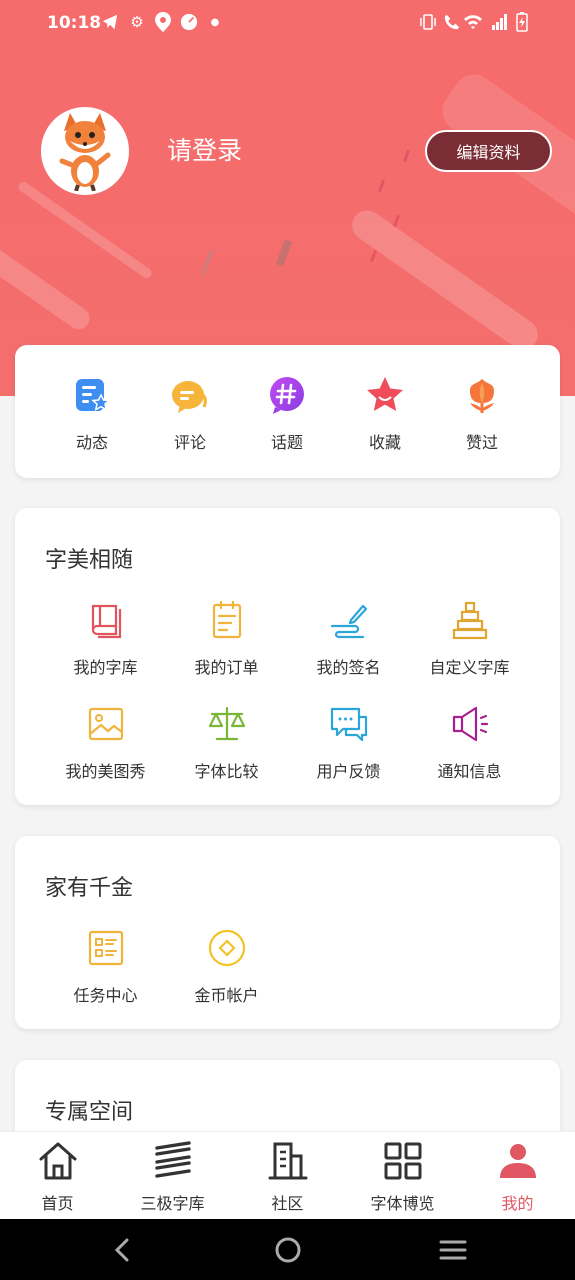  What do you see at coordinates (481, 442) in the screenshot?
I see `quick-action-label: 赞过` at bounding box center [481, 442].